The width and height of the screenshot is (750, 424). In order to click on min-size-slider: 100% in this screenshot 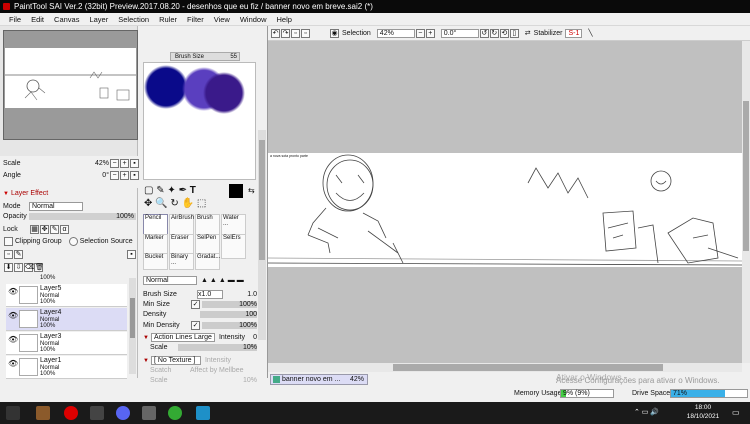, I will do `click(229, 304)`.